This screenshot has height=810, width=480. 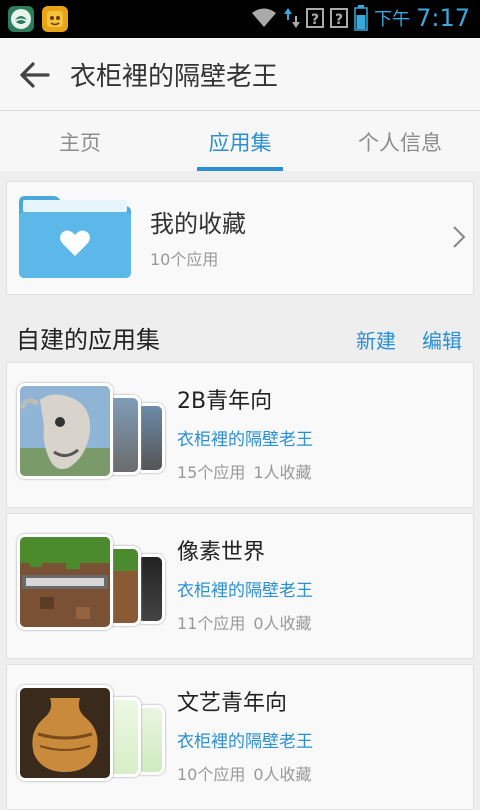 I want to click on collection-name: 文艺青年向, so click(x=232, y=703).